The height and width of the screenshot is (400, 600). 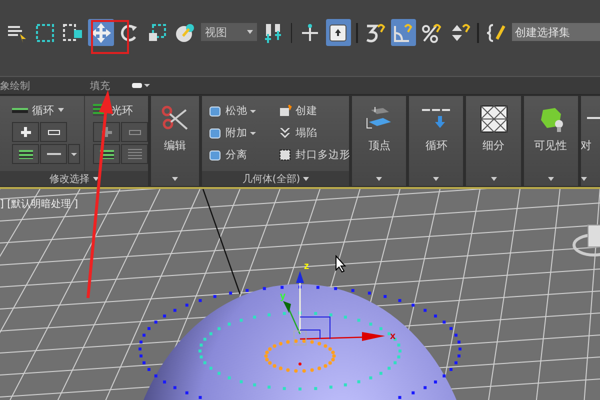 What do you see at coordinates (243, 111) in the screenshot?
I see `geometry-command: 松弛` at bounding box center [243, 111].